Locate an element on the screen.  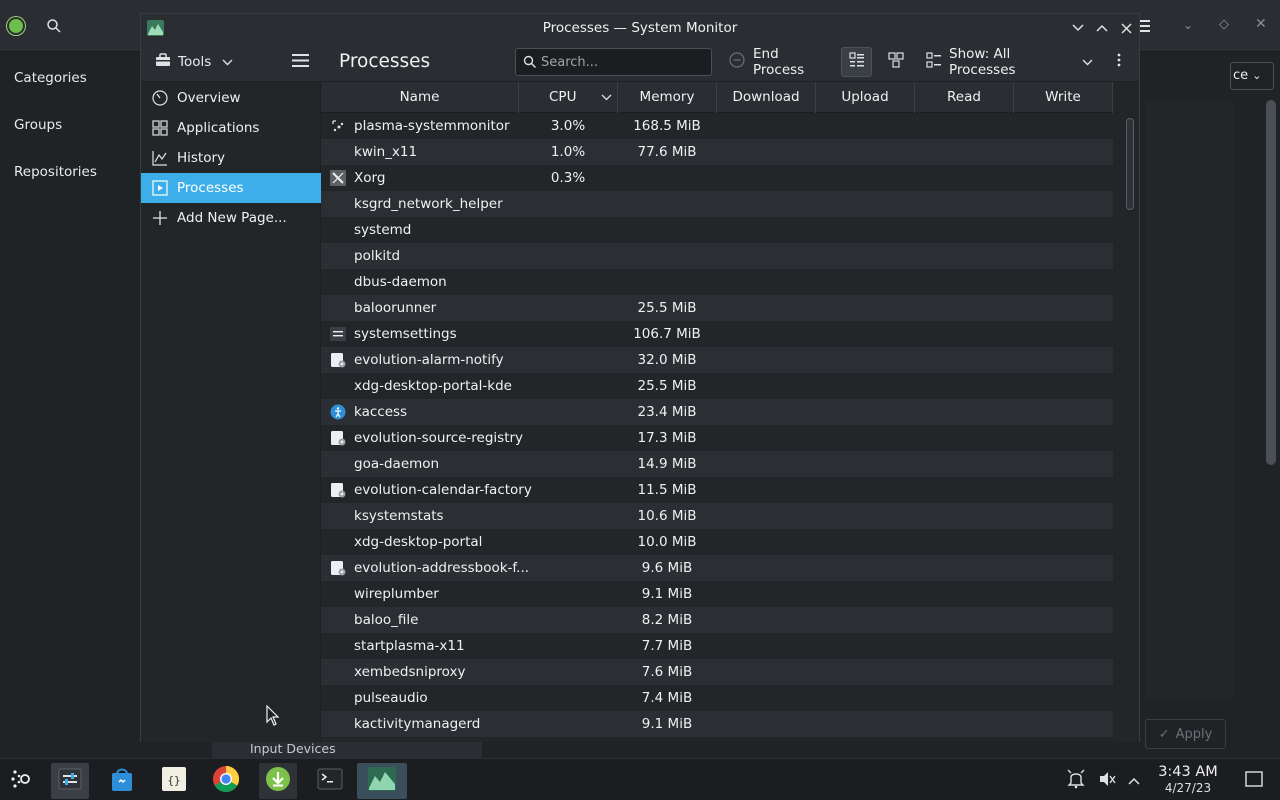
tools-label: Tools is located at coordinates (195, 62).